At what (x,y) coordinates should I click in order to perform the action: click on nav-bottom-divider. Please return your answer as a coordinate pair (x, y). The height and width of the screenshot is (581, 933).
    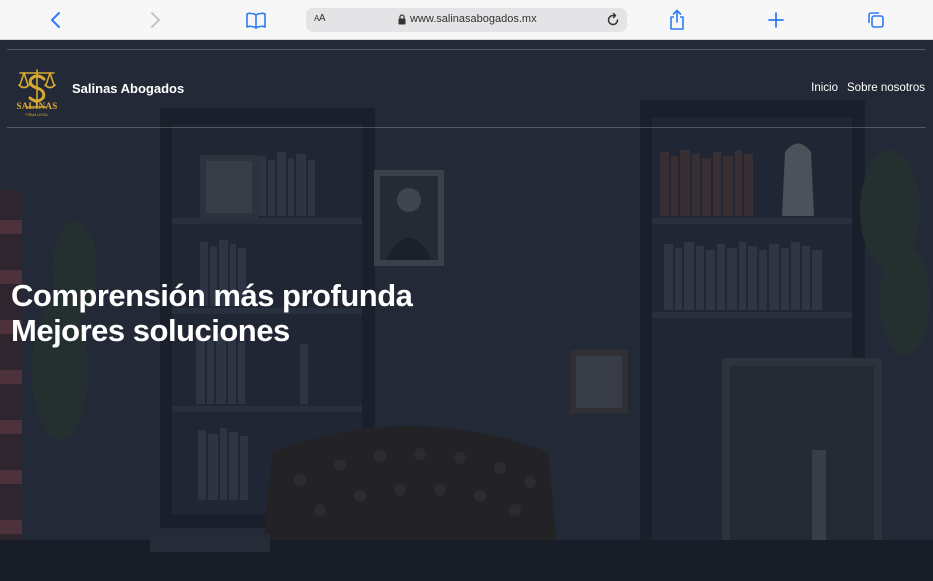
    Looking at the image, I should click on (466, 127).